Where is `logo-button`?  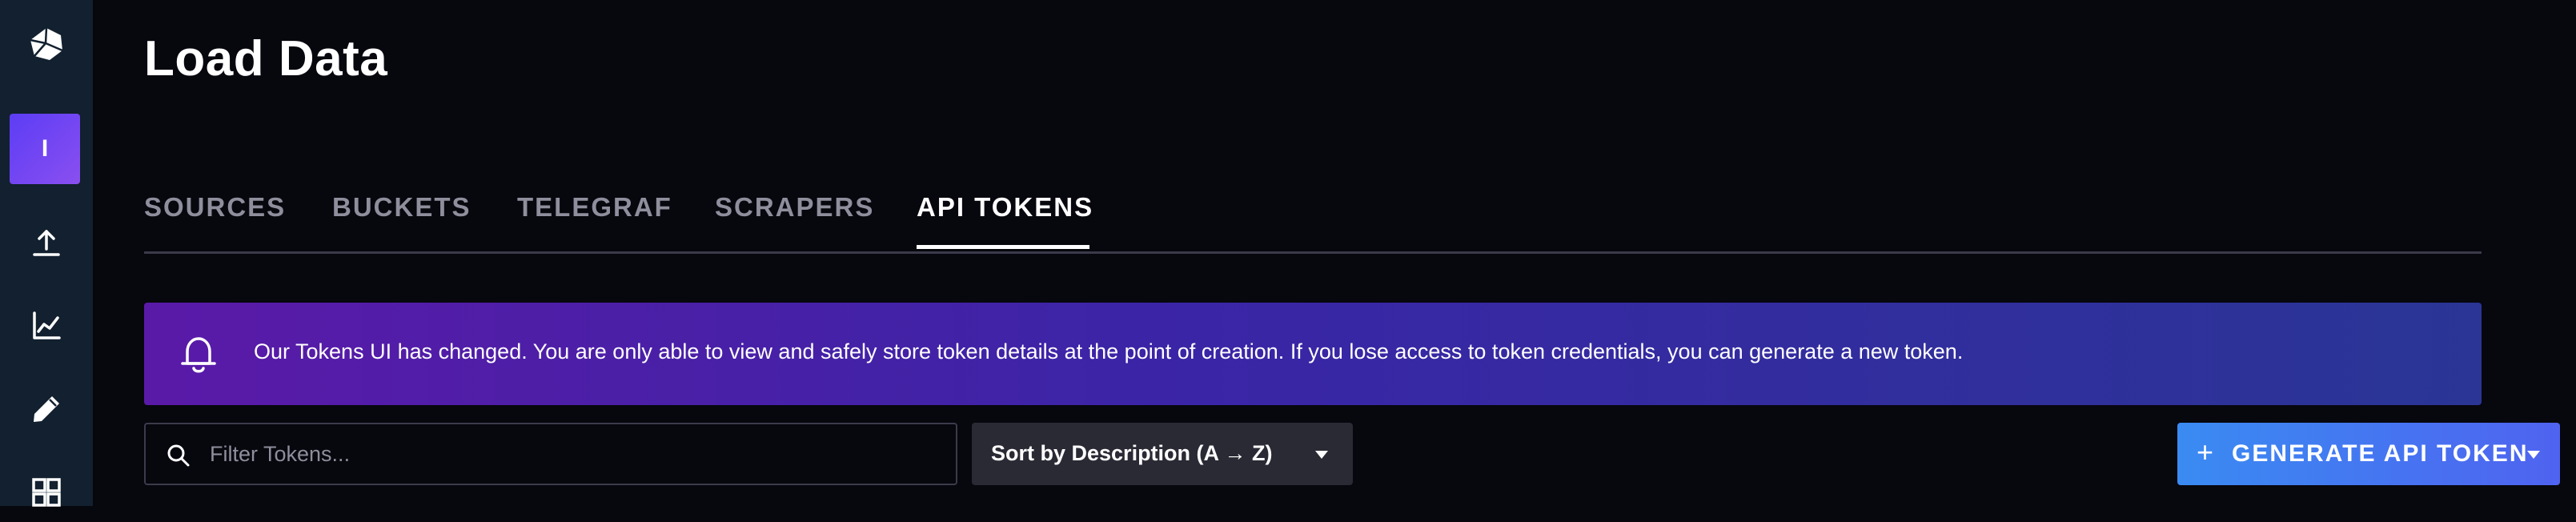 logo-button is located at coordinates (47, 46).